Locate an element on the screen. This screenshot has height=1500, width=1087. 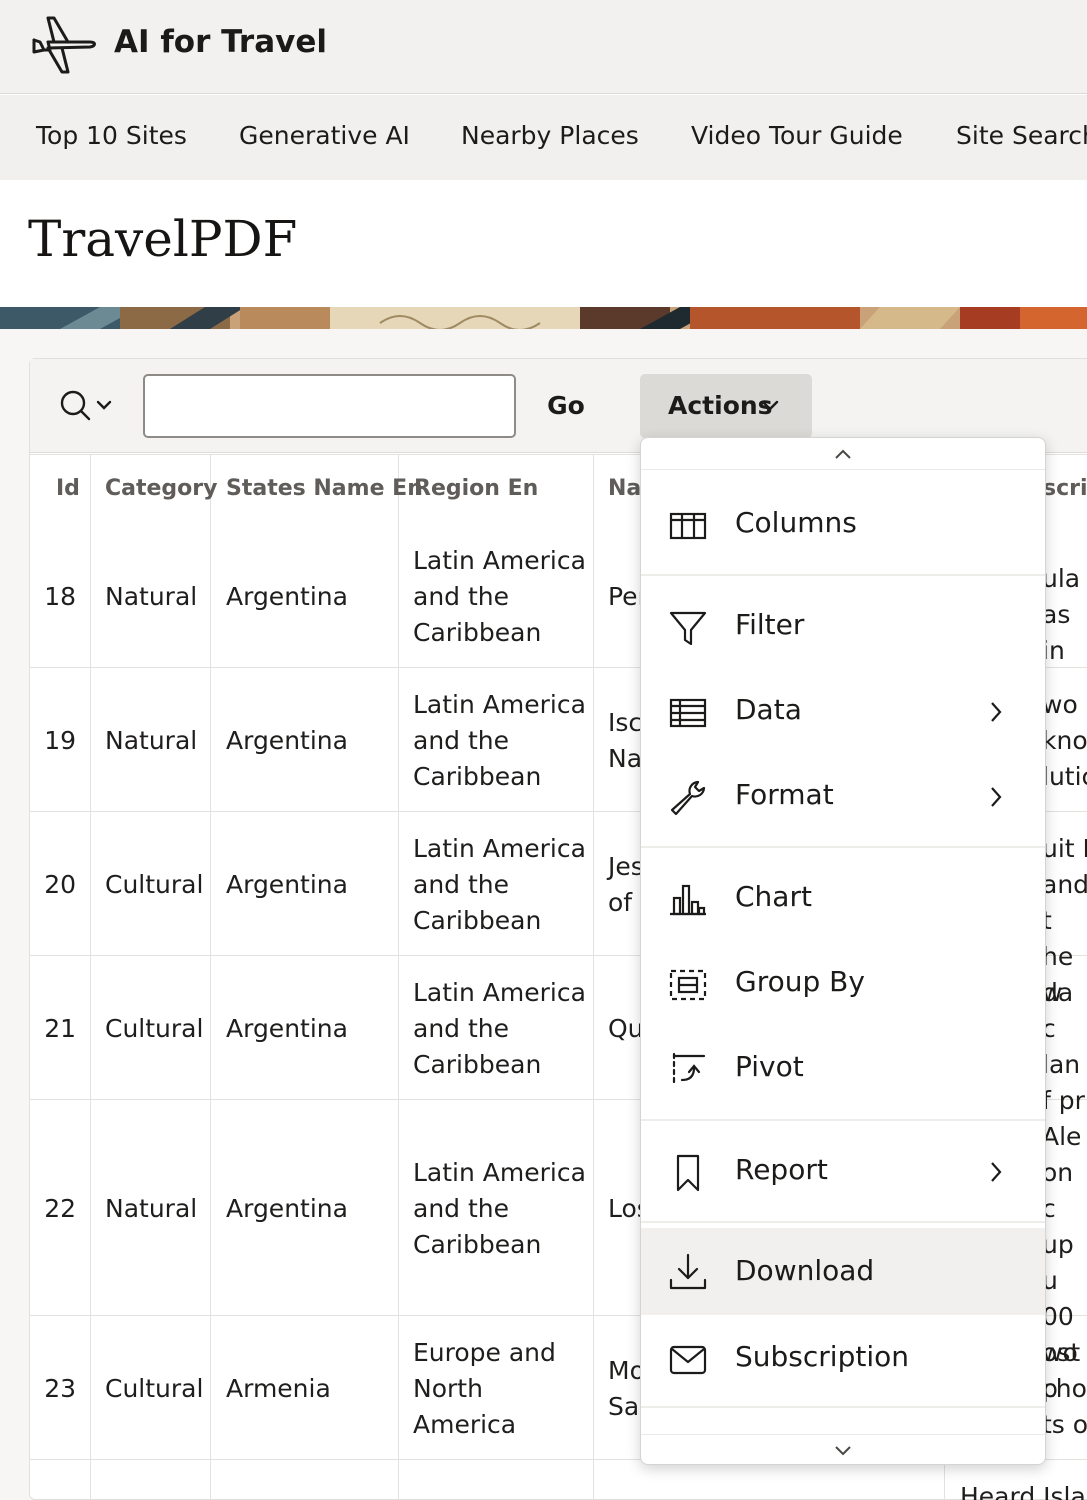
columns-icon is located at coordinates (688, 526).